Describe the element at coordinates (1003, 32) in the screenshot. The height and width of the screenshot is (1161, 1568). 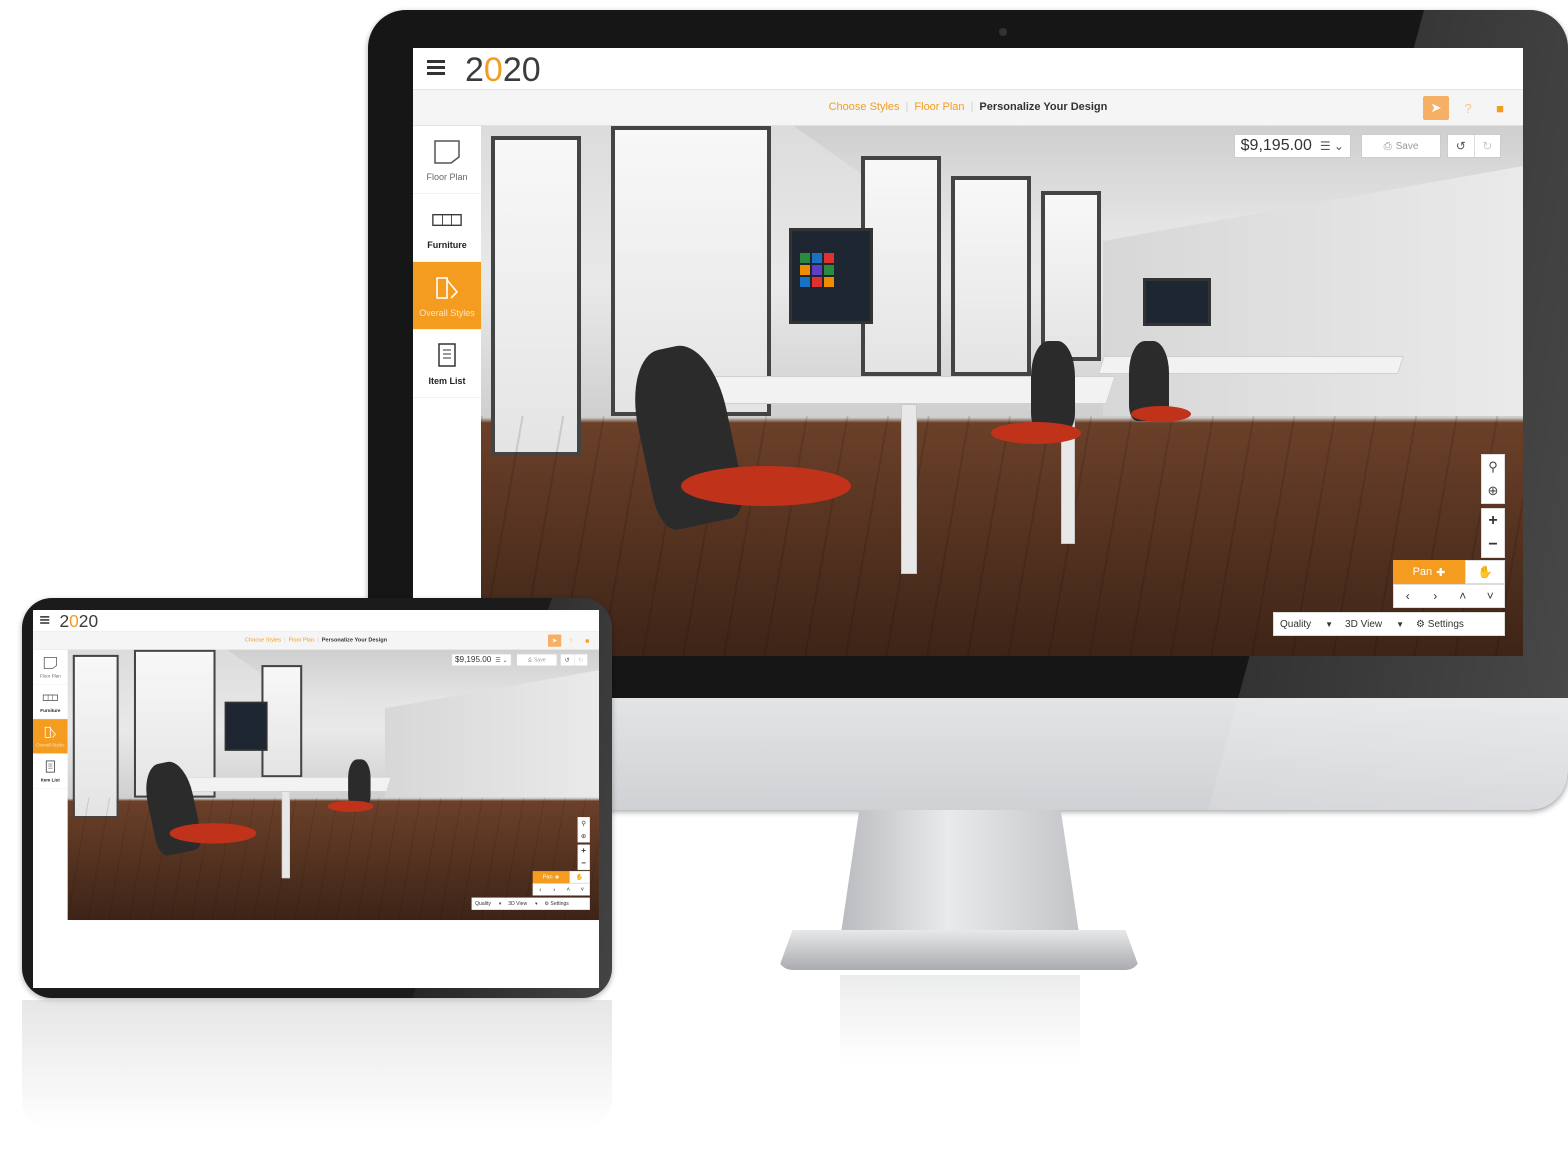
I see `webcam` at that location.